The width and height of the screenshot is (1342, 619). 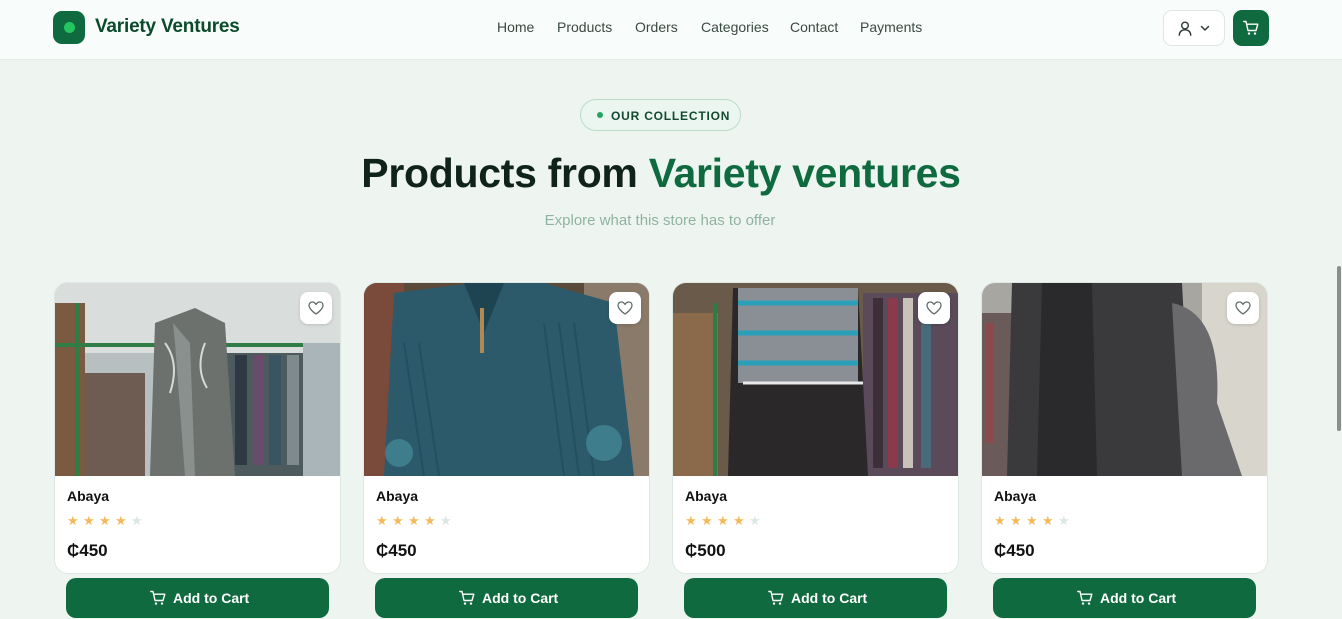 I want to click on user-icon, so click(x=1185, y=28).